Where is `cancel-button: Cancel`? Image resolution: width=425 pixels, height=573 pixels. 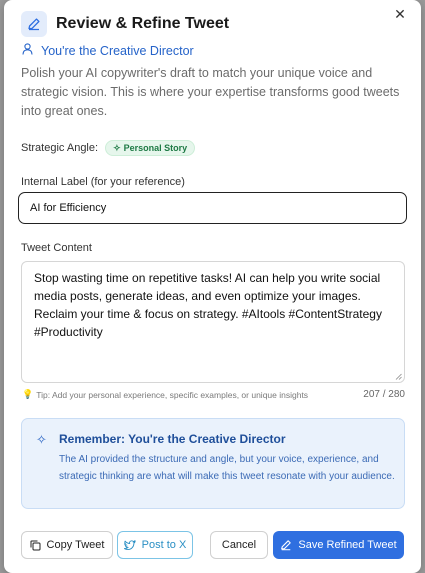
cancel-button: Cancel is located at coordinates (239, 545).